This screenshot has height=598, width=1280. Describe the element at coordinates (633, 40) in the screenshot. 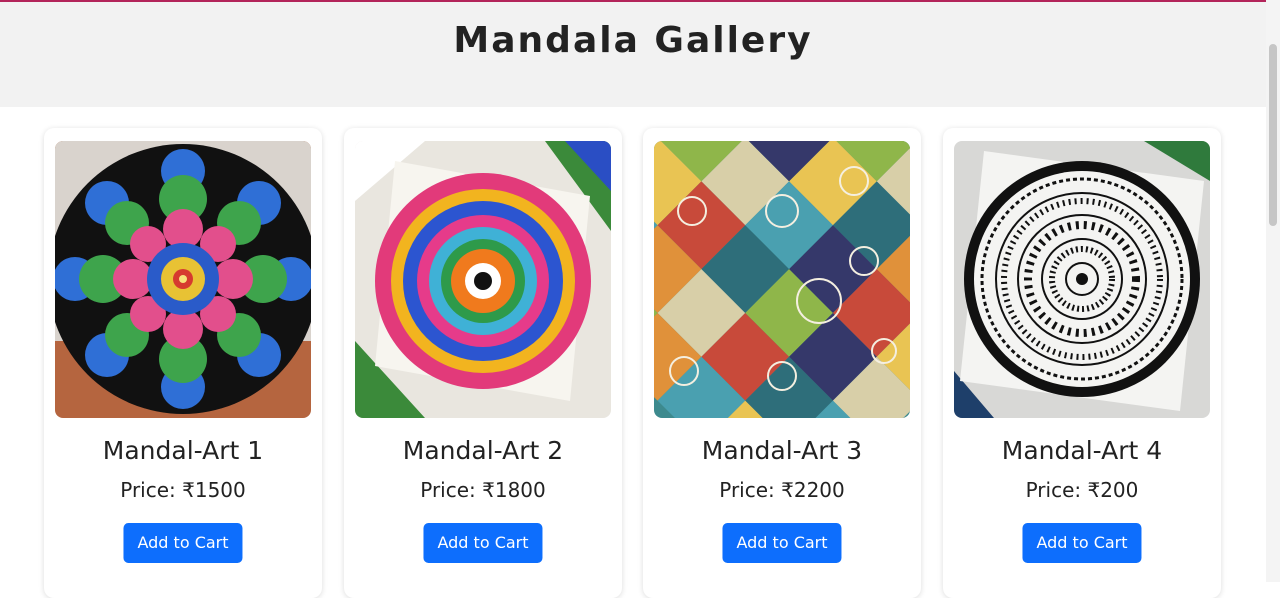

I see `page-title: Mandala Gallery` at that location.